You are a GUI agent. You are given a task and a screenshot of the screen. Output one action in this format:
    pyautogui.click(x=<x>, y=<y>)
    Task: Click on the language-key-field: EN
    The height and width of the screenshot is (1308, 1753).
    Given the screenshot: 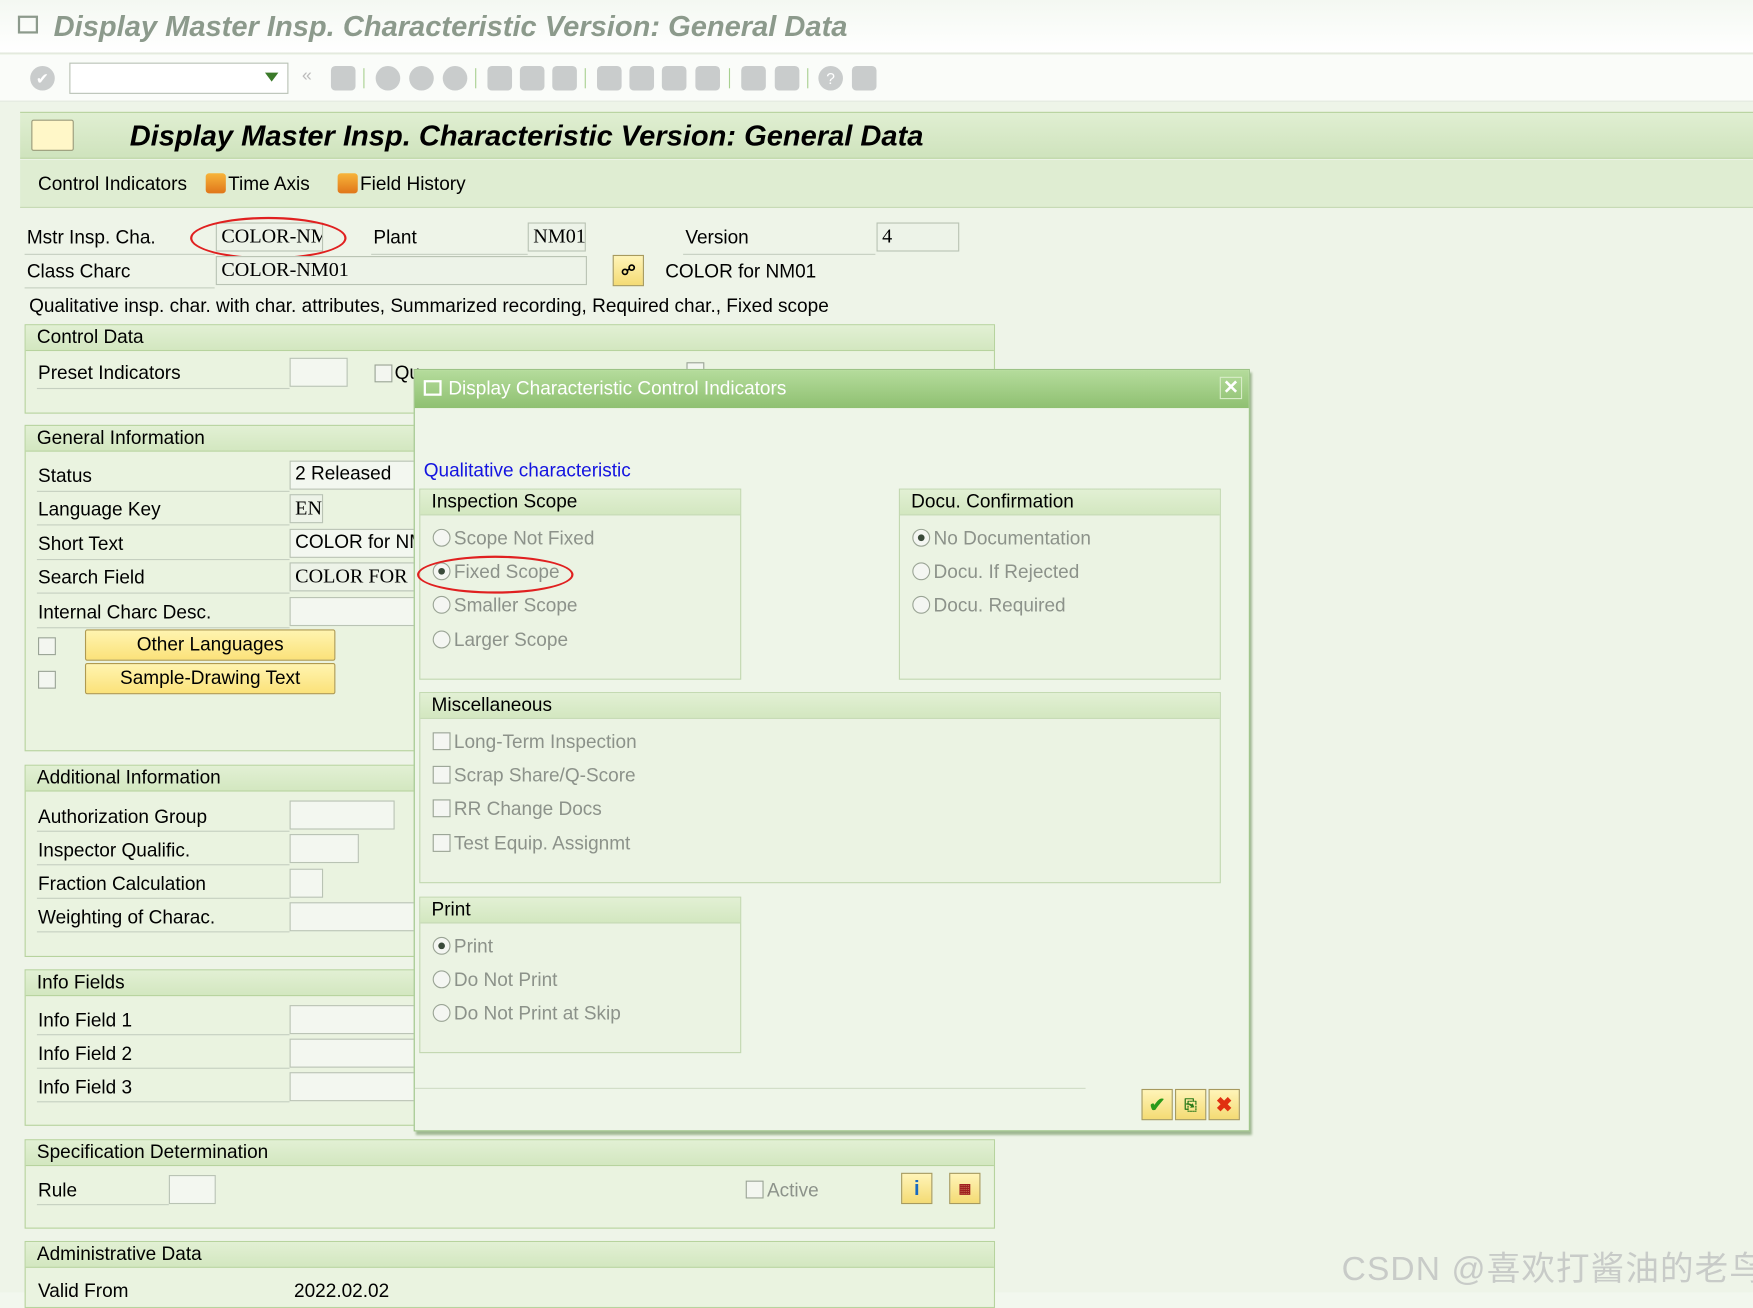 What is the action you would take?
    pyautogui.click(x=306, y=509)
    